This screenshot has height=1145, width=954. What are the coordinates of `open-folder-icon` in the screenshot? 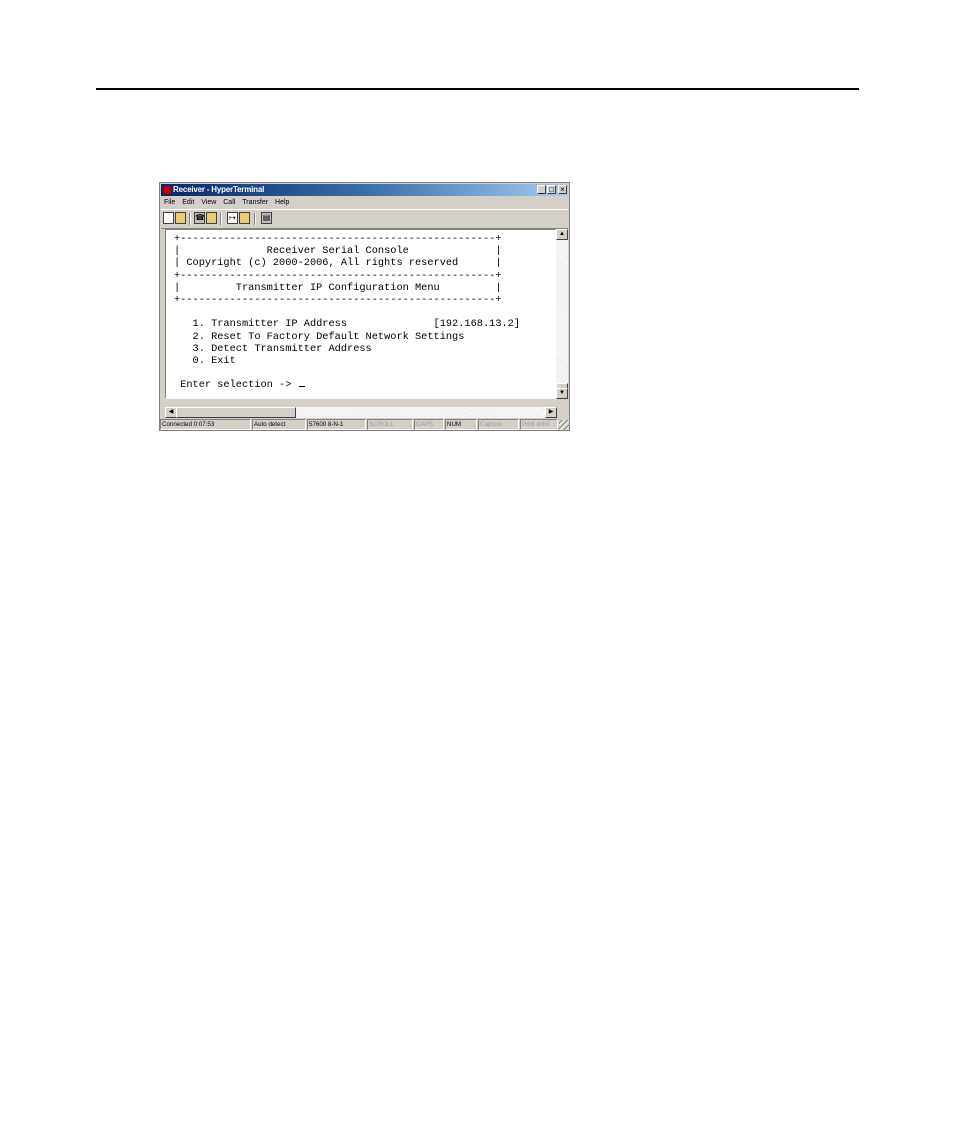 It's located at (180, 218).